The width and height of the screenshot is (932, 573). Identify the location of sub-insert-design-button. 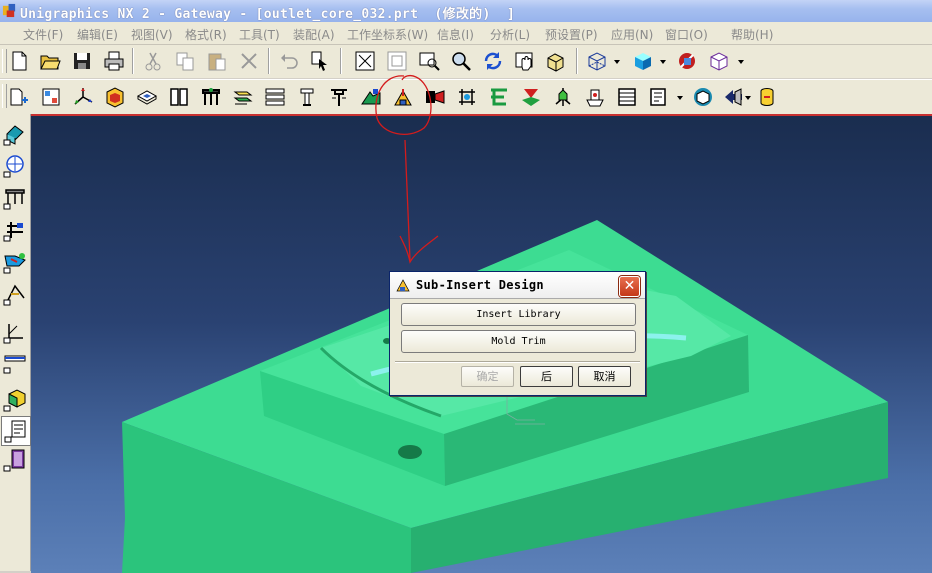
(403, 97).